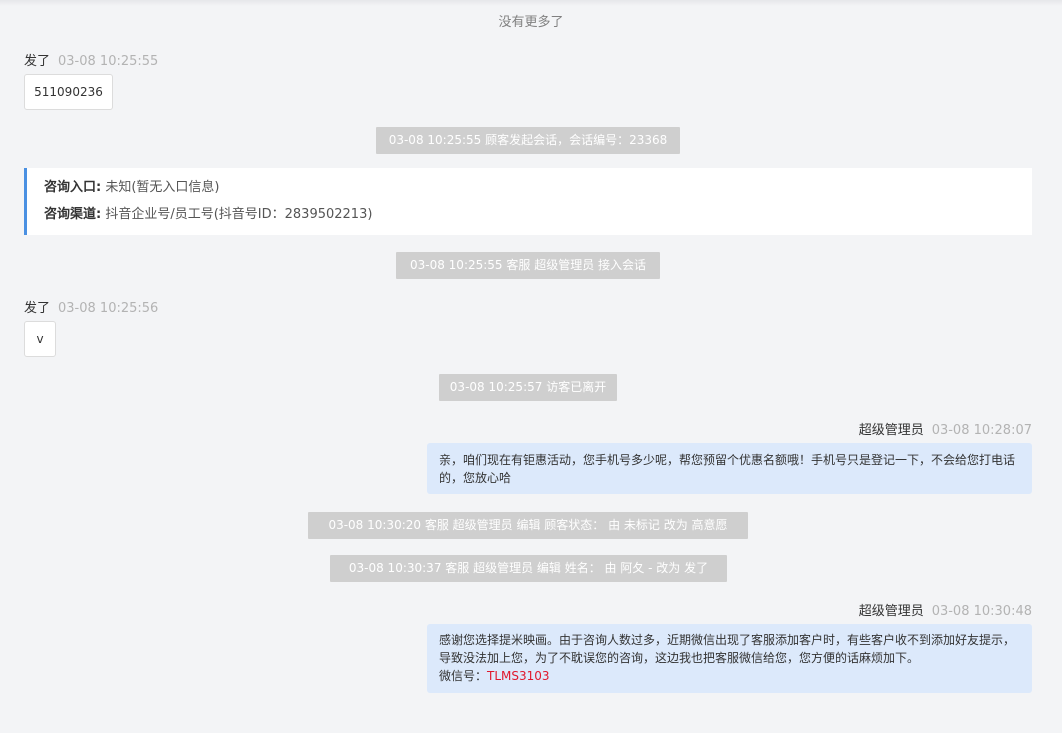  What do you see at coordinates (528, 387) in the screenshot?
I see `system-notice: 03-08 10:25:57 访客已离开` at bounding box center [528, 387].